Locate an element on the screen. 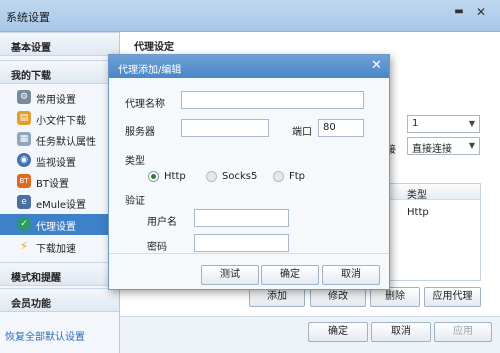 The width and height of the screenshot is (500, 353). password-label: 密码 is located at coordinates (157, 247).